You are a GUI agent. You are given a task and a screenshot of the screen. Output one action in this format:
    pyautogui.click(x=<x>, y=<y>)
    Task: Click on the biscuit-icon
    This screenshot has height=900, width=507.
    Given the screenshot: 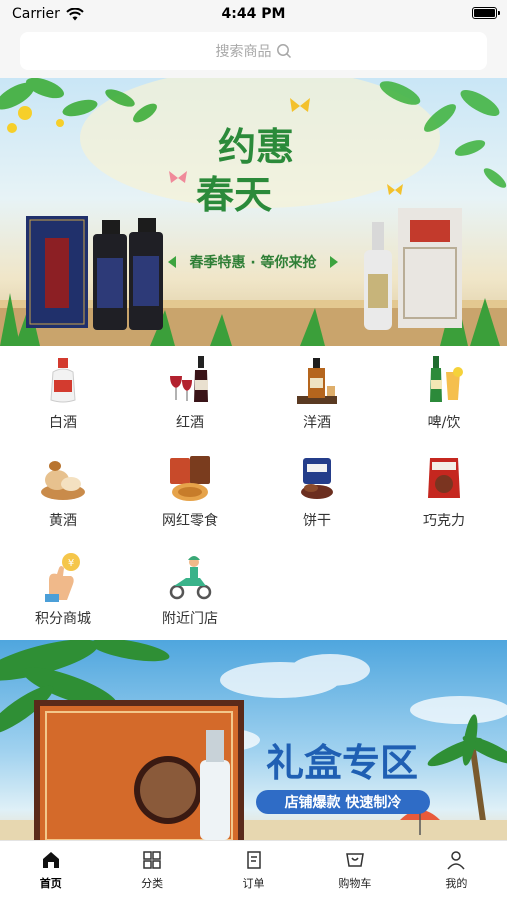 What is the action you would take?
    pyautogui.click(x=317, y=478)
    